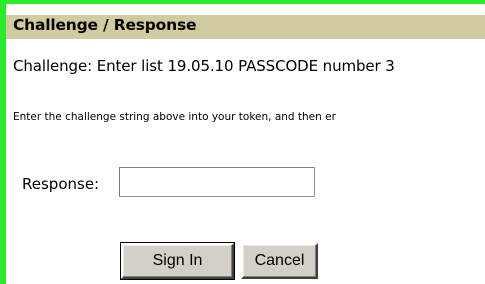 The image size is (485, 284). Describe the element at coordinates (61, 184) in the screenshot. I see `response-label: Response:` at that location.